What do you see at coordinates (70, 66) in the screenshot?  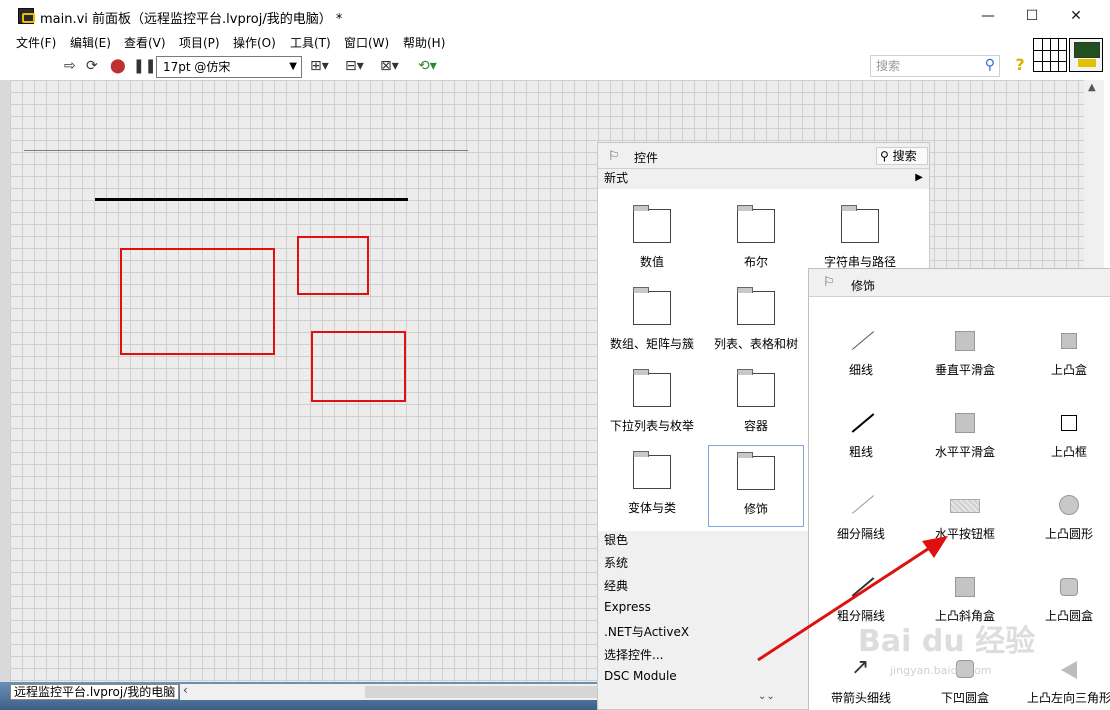 I see `run-arrow-icon: ⇨` at bounding box center [70, 66].